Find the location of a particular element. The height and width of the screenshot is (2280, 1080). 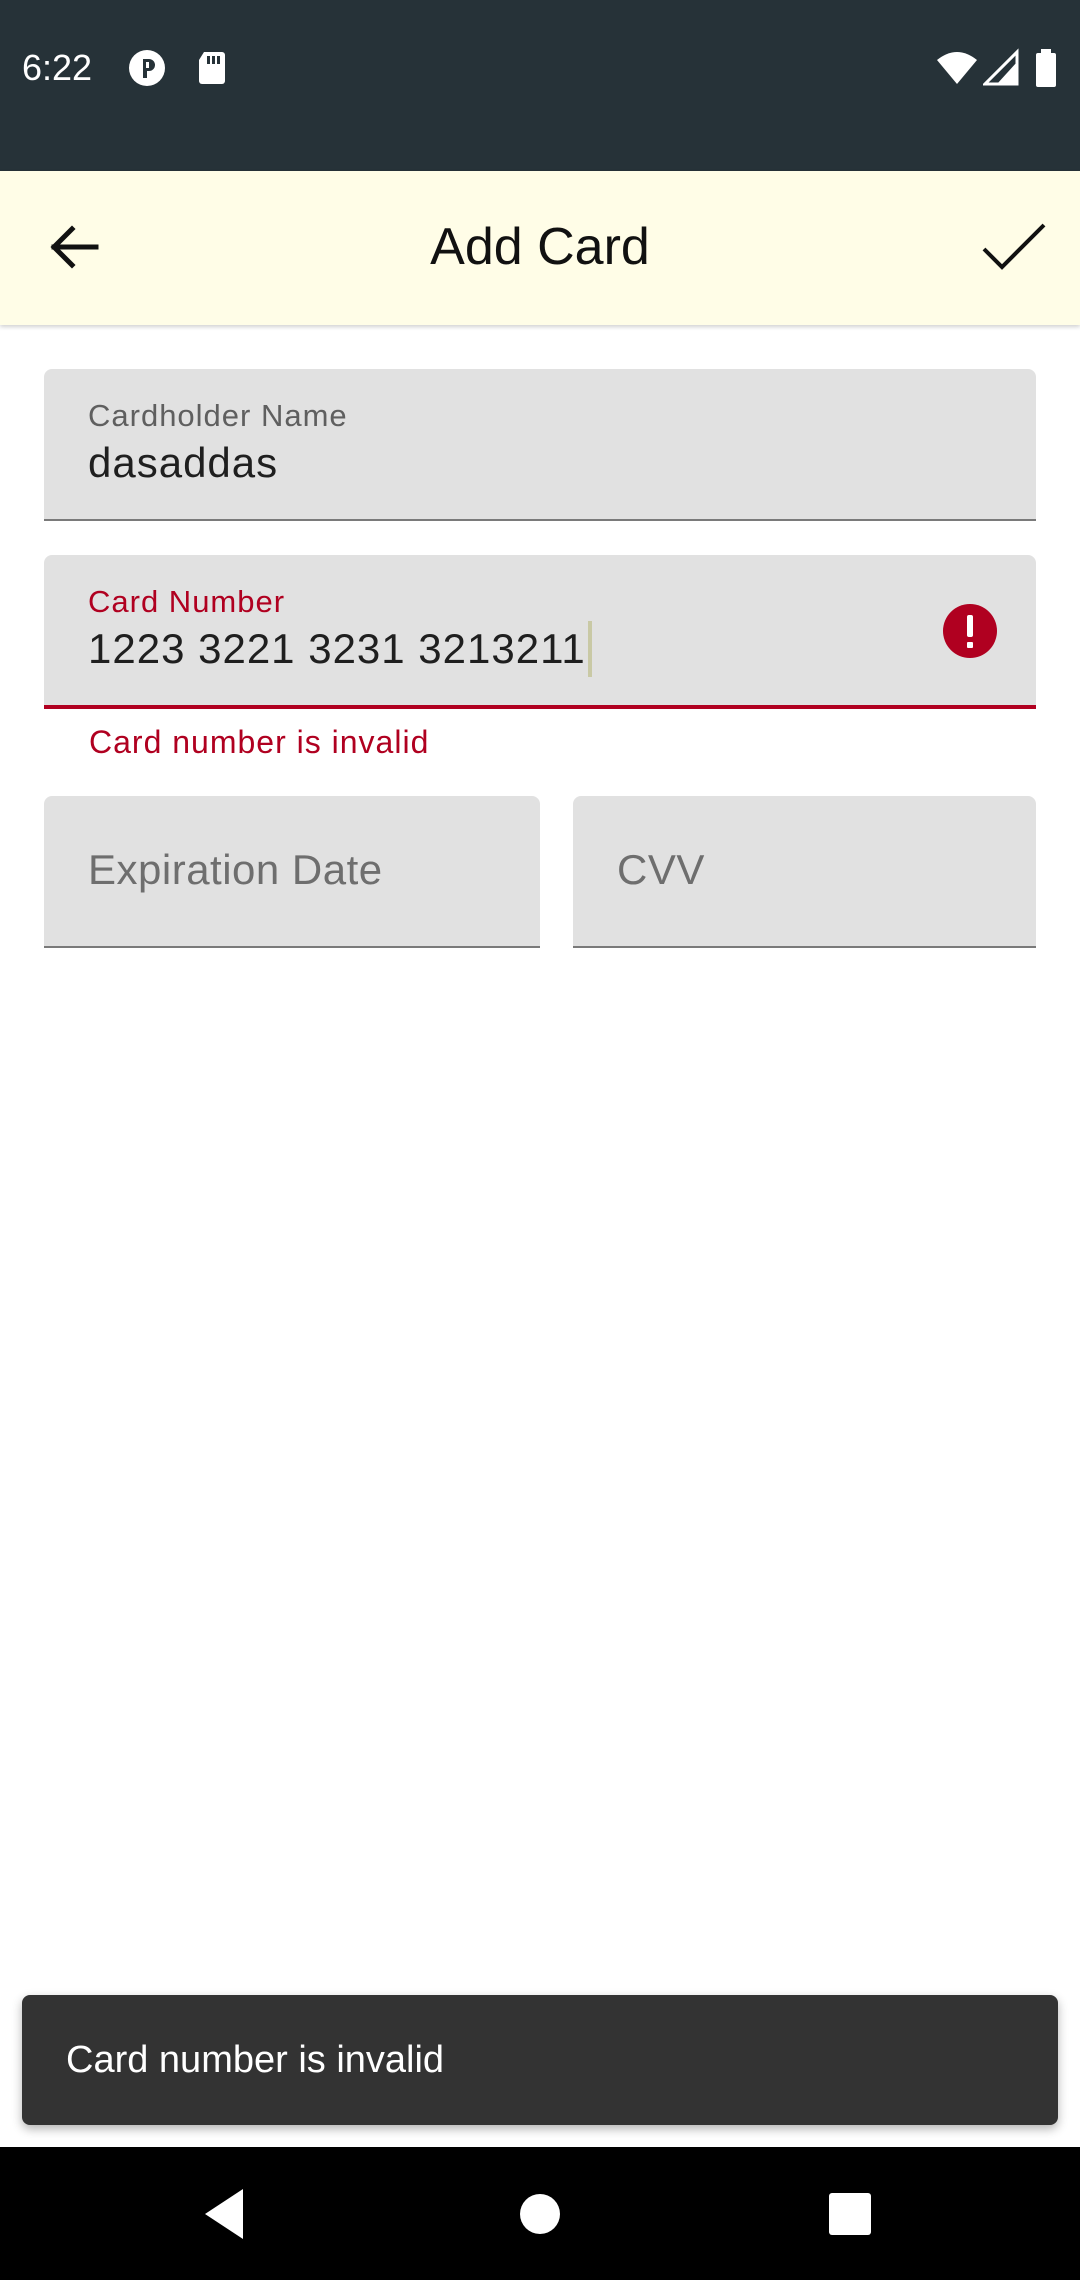

page-title: Add Card is located at coordinates (540, 247).